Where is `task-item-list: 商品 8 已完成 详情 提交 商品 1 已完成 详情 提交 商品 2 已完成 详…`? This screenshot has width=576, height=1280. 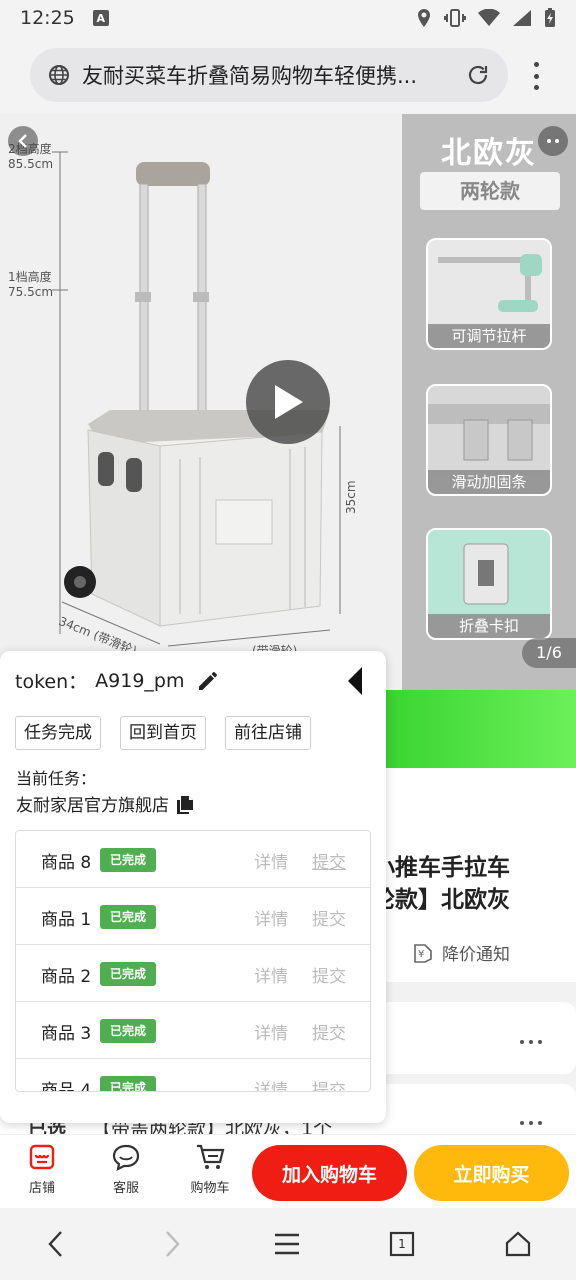
task-item-list: 商品 8 已完成 详情 提交 商品 1 已完成 详情 提交 商品 2 已完成 详… is located at coordinates (193, 961).